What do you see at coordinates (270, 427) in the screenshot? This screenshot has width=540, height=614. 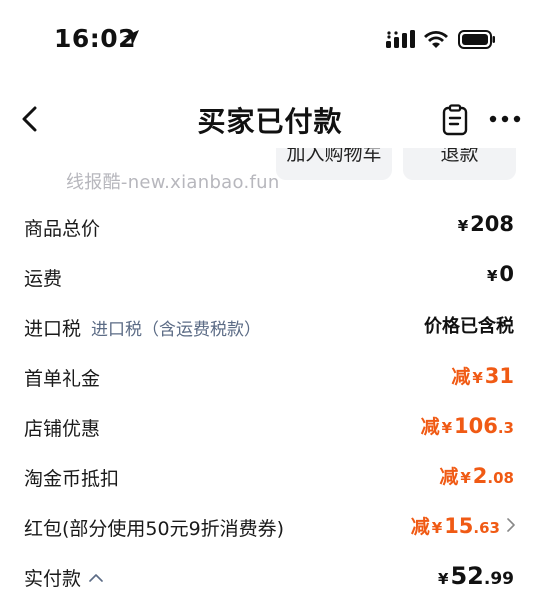 I see `row-store-discount: 店铺优惠 减 ¥106.3` at bounding box center [270, 427].